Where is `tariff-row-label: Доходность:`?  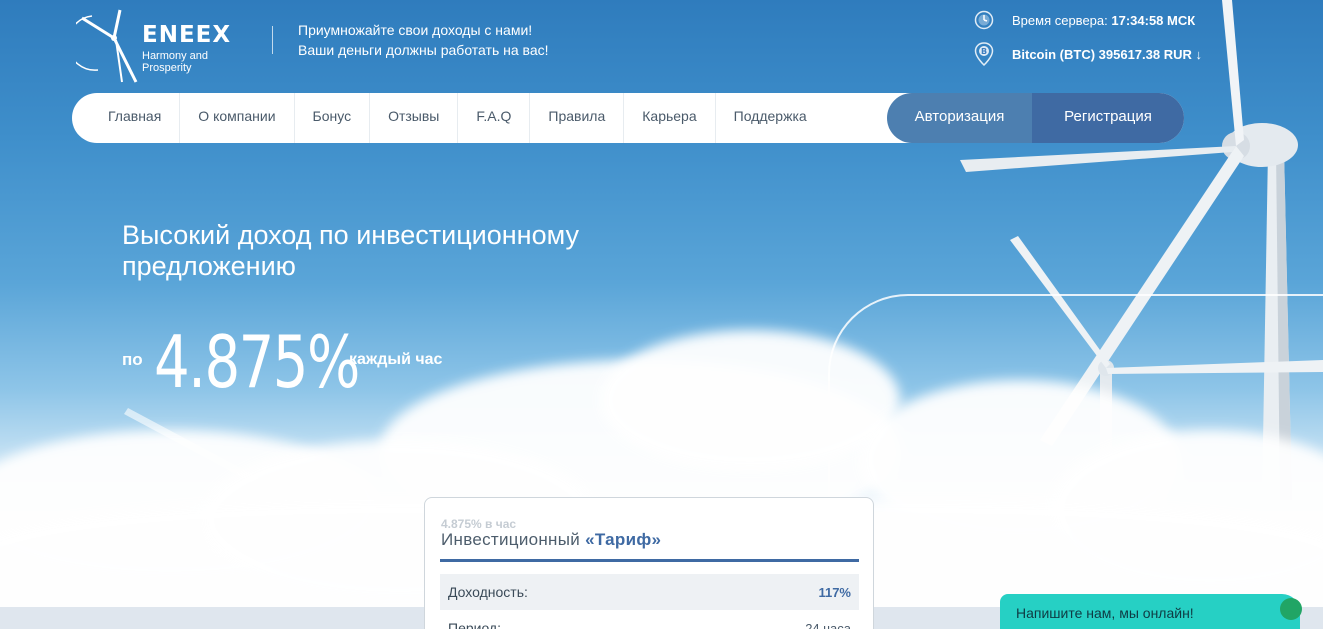
tariff-row-label: Доходность: is located at coordinates (488, 592).